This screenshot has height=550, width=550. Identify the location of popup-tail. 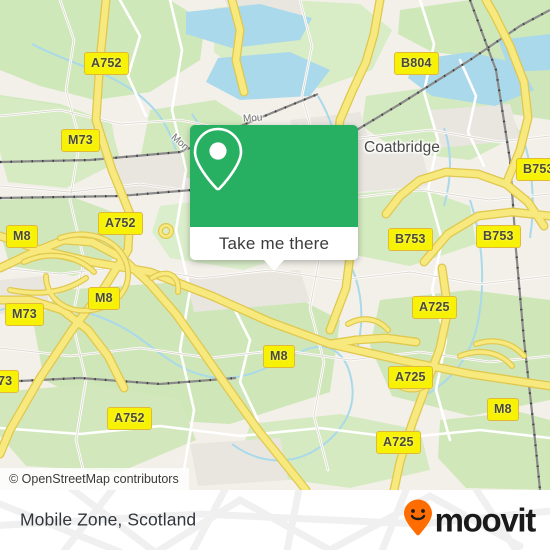
(274, 265).